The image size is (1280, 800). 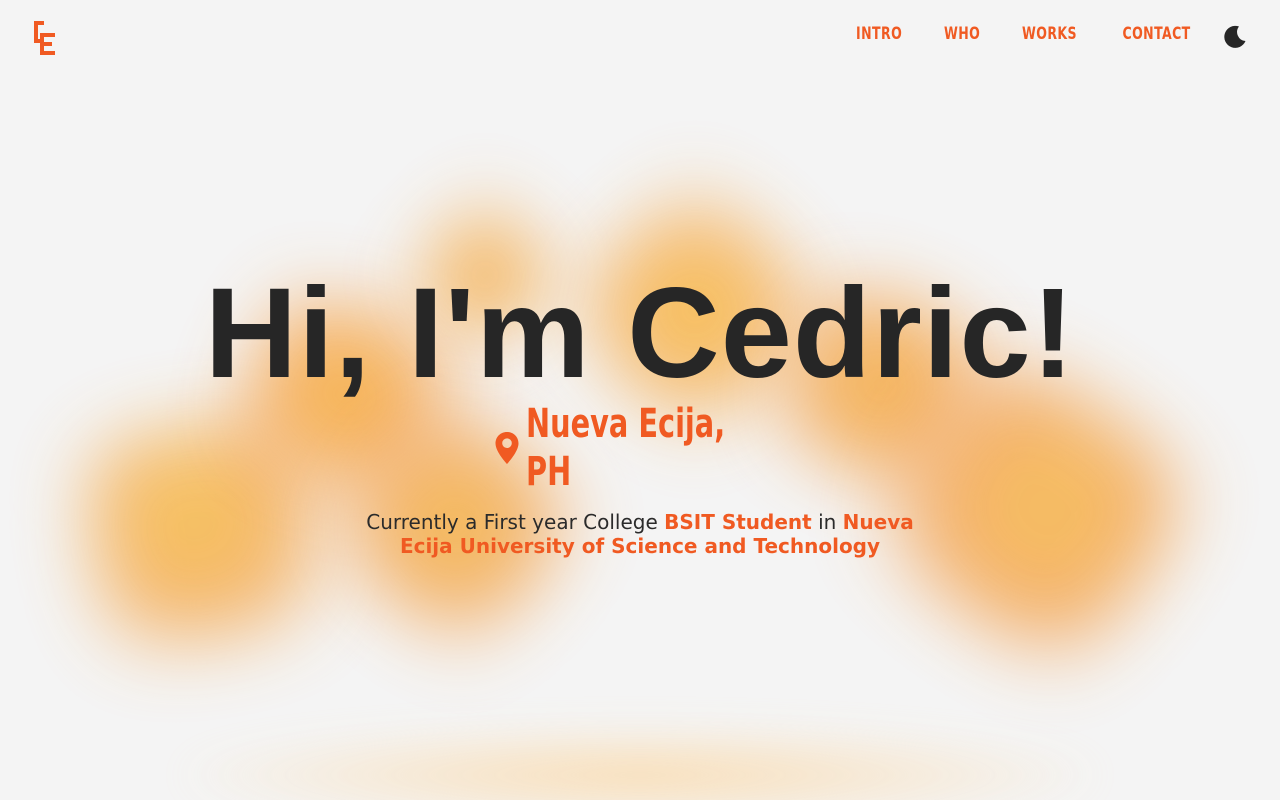 I want to click on main-nav: INTRO WHO WORKS CONTACT, so click(x=1024, y=34).